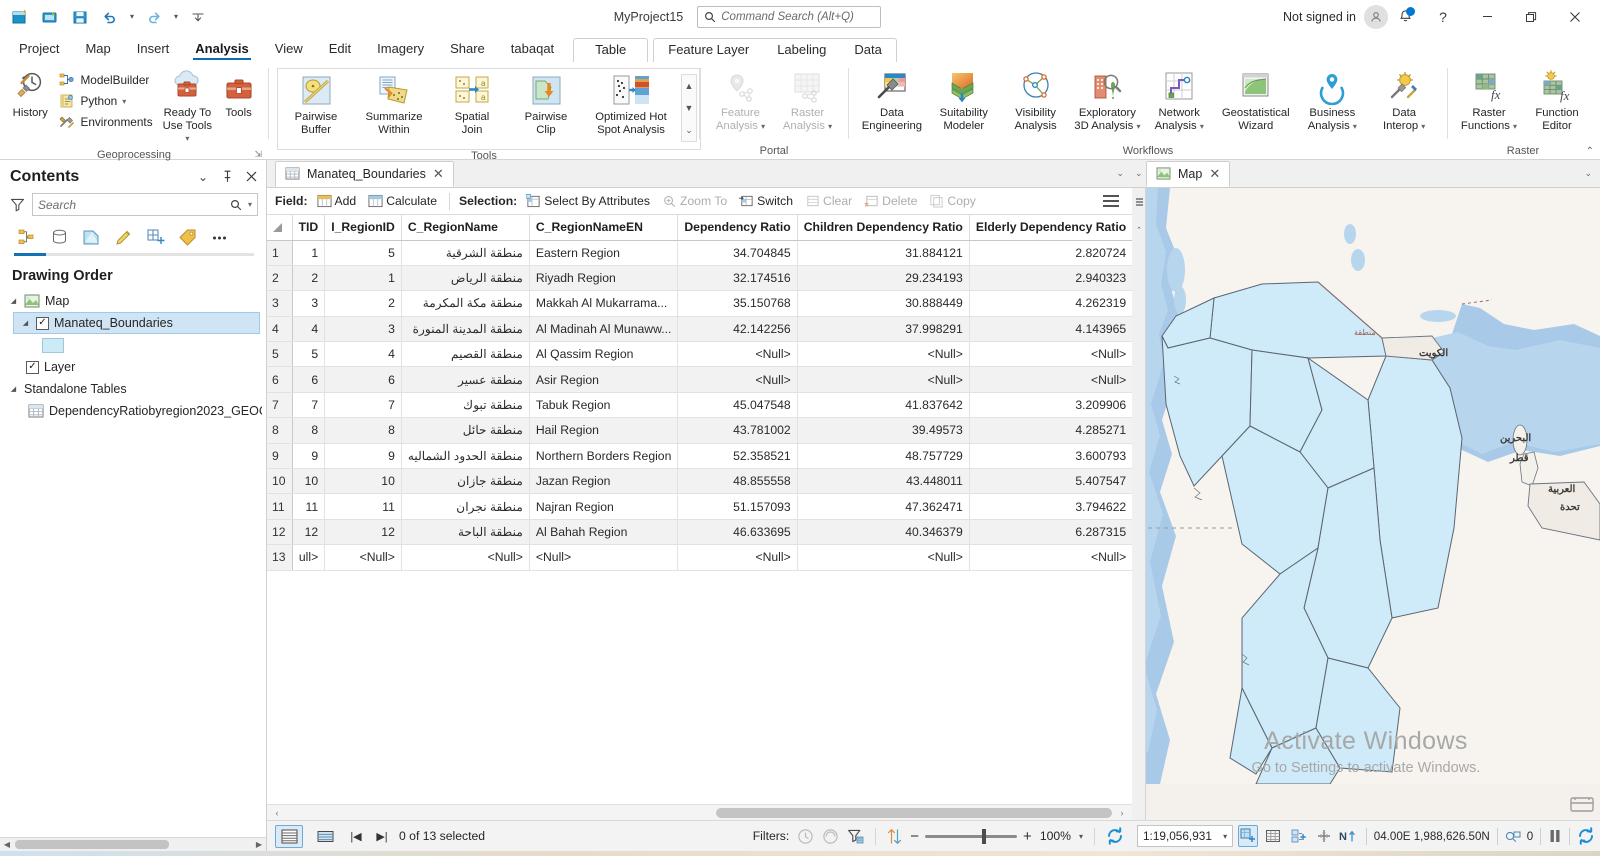 The image size is (1600, 856). Describe the element at coordinates (465, 354) in the screenshot. I see `cell-regionname_ar: منطقة القصيم` at that location.